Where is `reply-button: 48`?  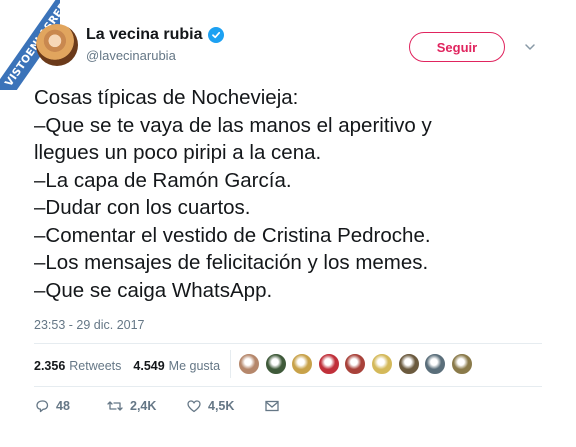 reply-button: 48 is located at coordinates (70, 406).